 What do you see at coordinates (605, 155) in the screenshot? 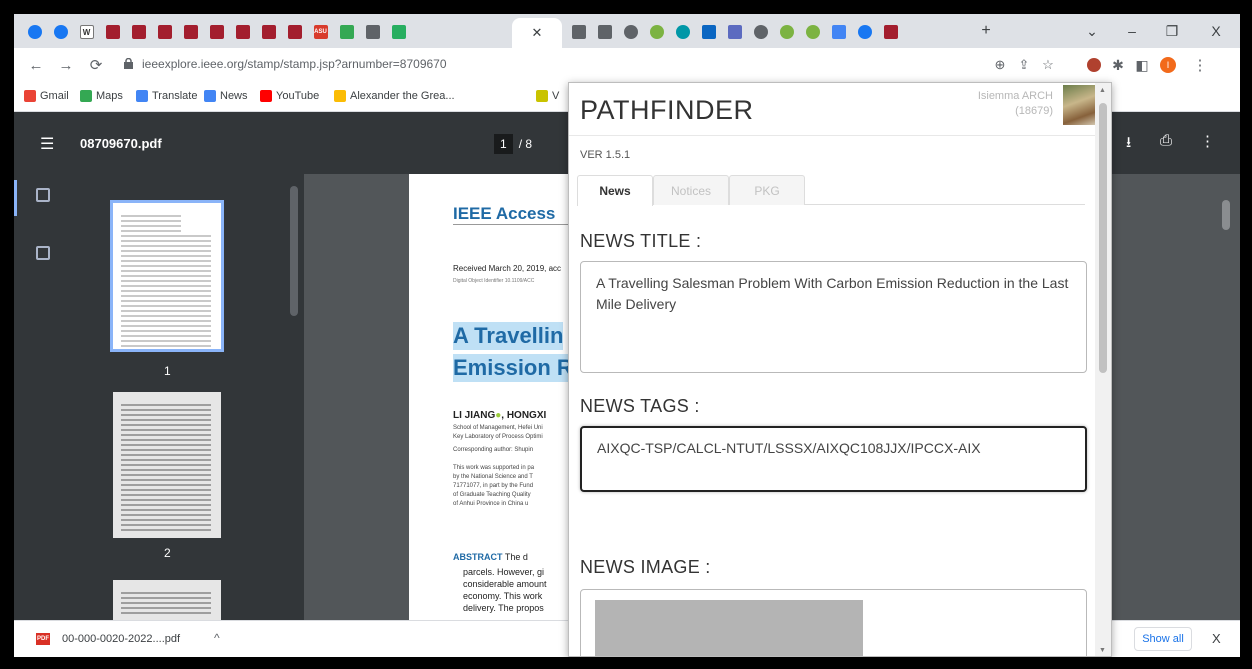
I see `version-label: VER 1.5.1` at bounding box center [605, 155].